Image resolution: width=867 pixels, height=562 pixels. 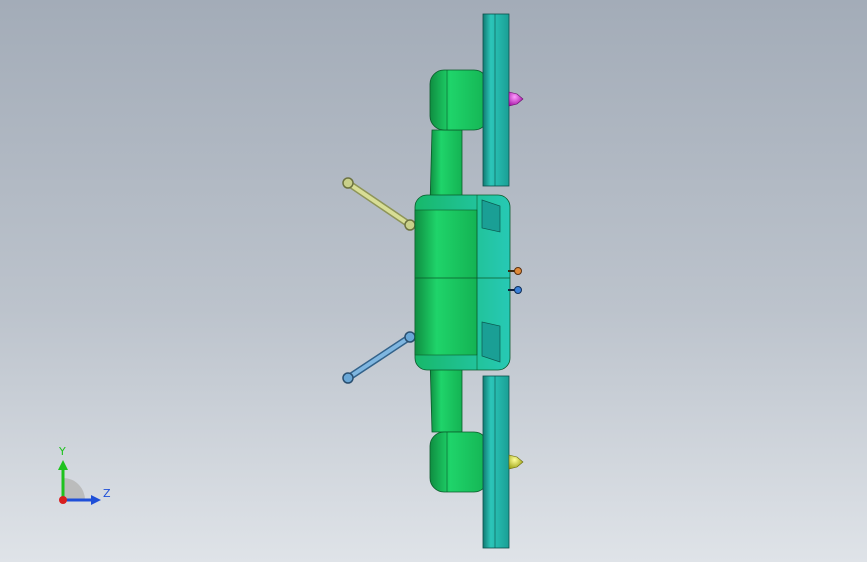 I want to click on central-hub, so click(x=462, y=282).